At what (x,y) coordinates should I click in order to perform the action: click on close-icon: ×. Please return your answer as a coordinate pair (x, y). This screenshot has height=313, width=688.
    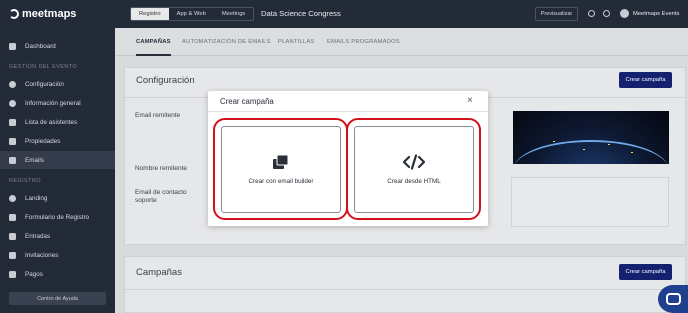
    Looking at the image, I should click on (470, 100).